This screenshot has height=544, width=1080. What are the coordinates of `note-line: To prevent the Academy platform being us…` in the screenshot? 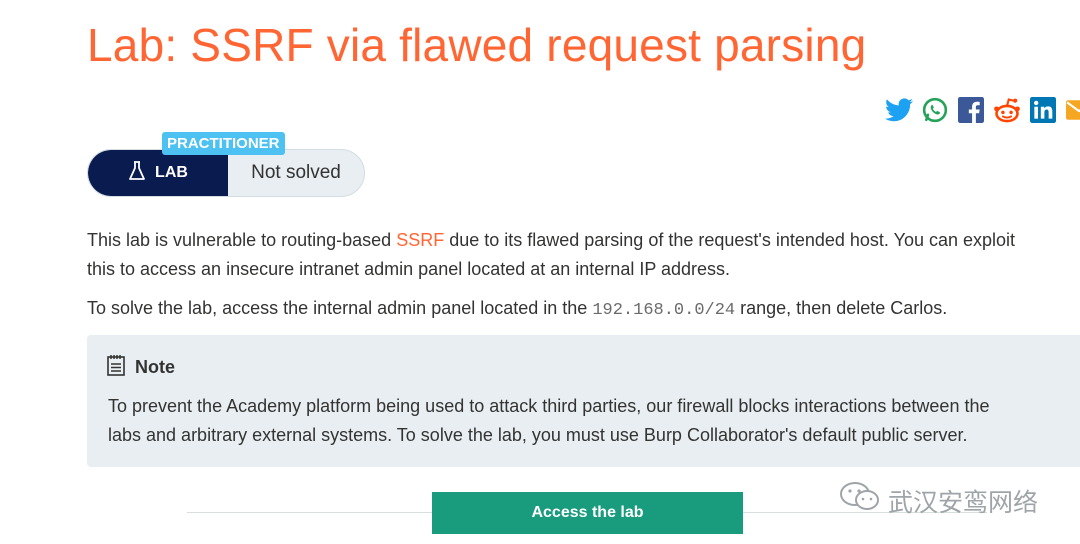 It's located at (549, 406).